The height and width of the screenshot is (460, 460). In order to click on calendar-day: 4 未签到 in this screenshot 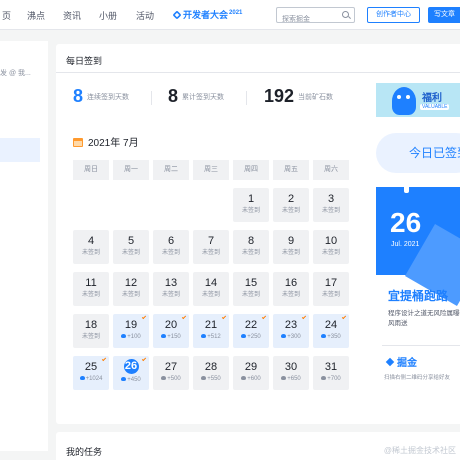, I will do `click(91, 247)`.